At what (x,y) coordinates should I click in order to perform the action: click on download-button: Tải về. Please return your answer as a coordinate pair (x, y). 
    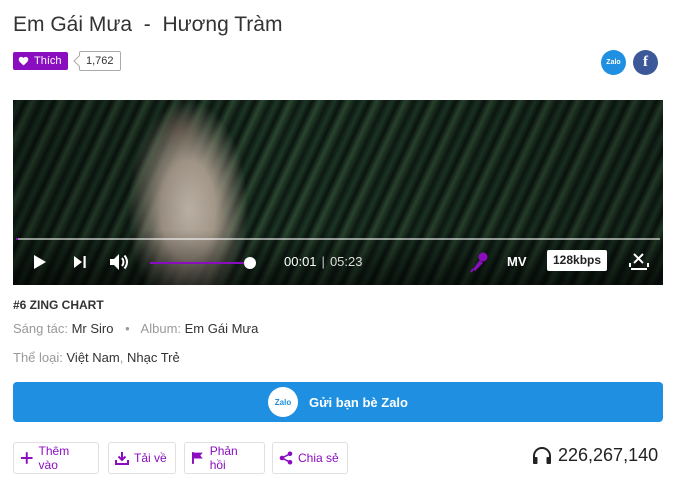
    Looking at the image, I should click on (142, 458).